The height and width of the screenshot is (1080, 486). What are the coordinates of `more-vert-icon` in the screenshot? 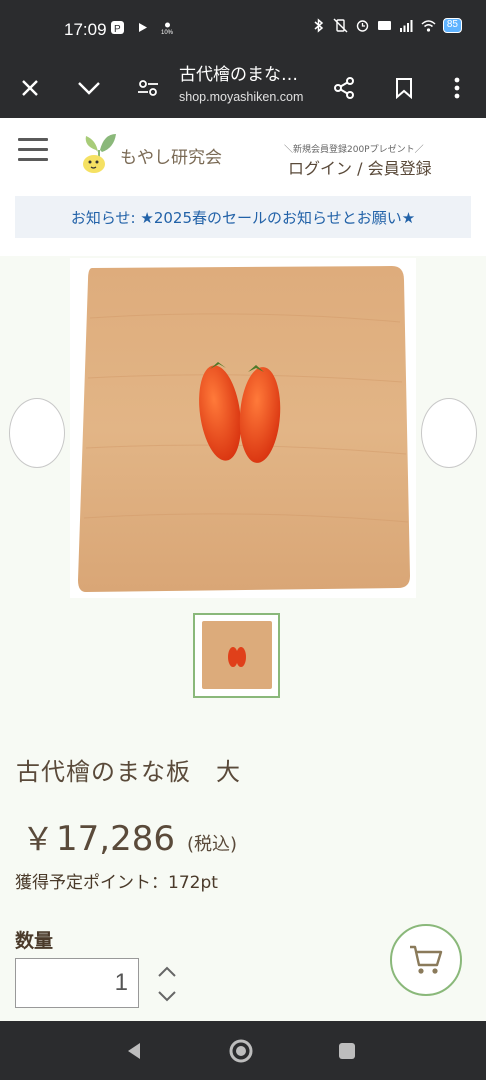 It's located at (457, 88).